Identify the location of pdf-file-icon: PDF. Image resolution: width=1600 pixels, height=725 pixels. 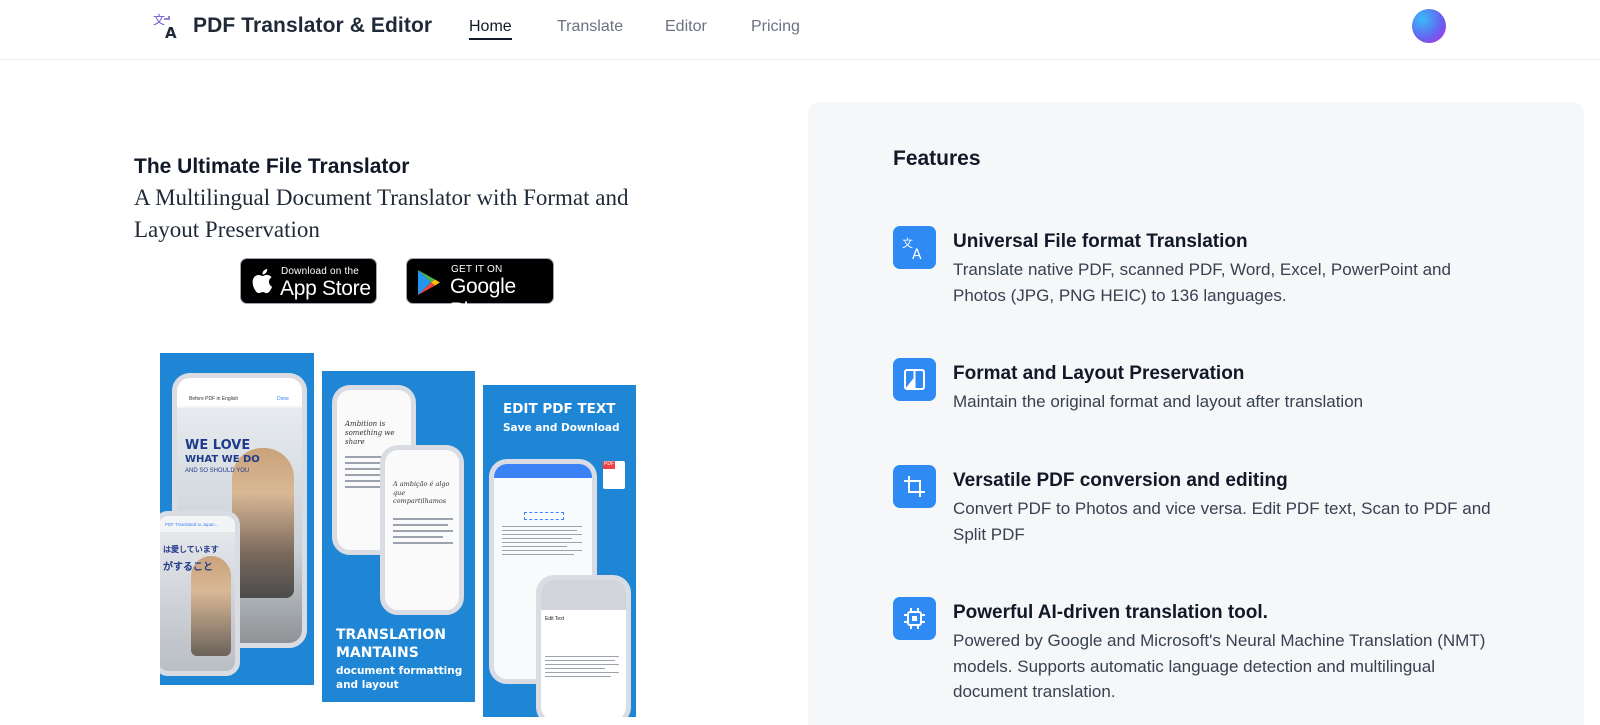
(614, 475).